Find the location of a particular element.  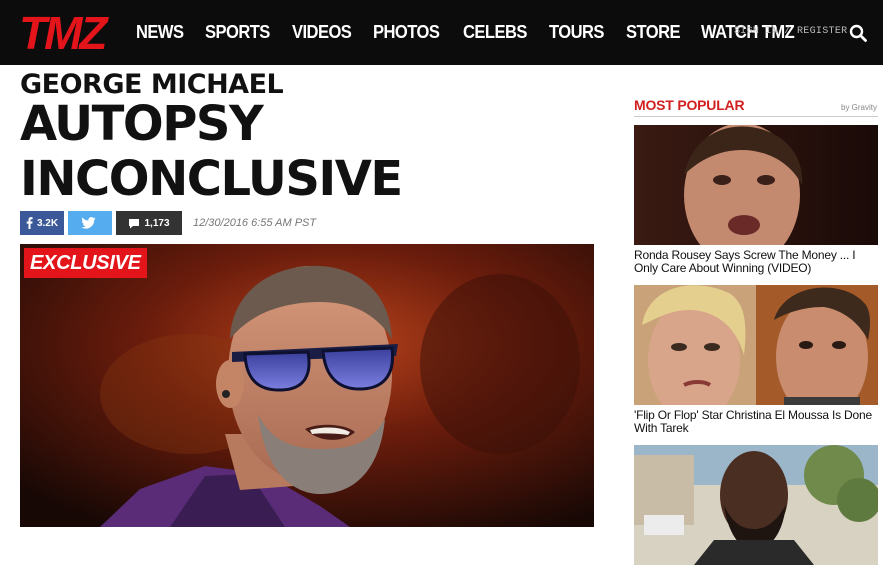

comment-icon is located at coordinates (134, 223).